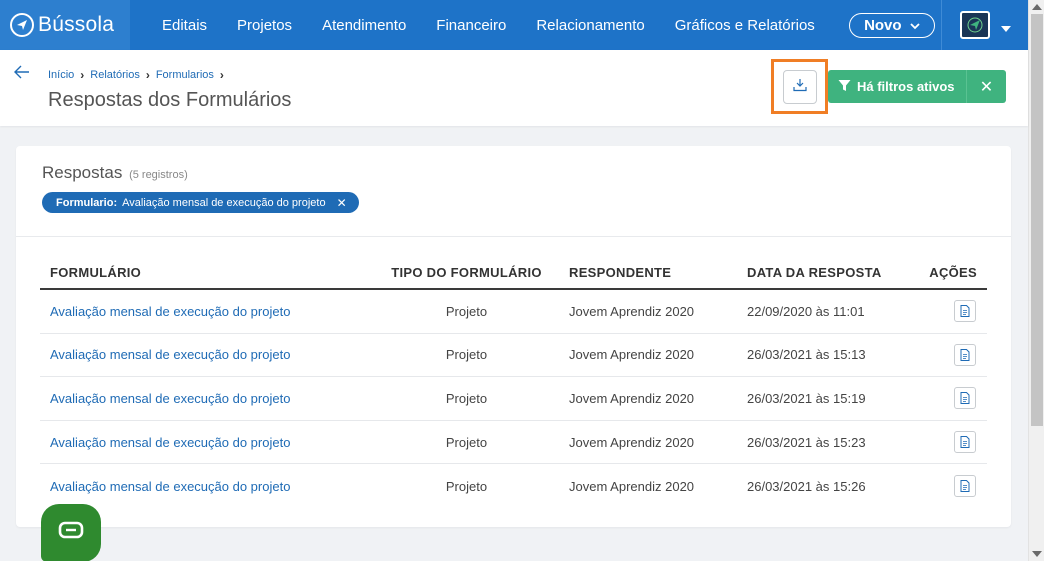 This screenshot has width=1044, height=561. What do you see at coordinates (883, 25) in the screenshot?
I see `new-button-label: Novo` at bounding box center [883, 25].